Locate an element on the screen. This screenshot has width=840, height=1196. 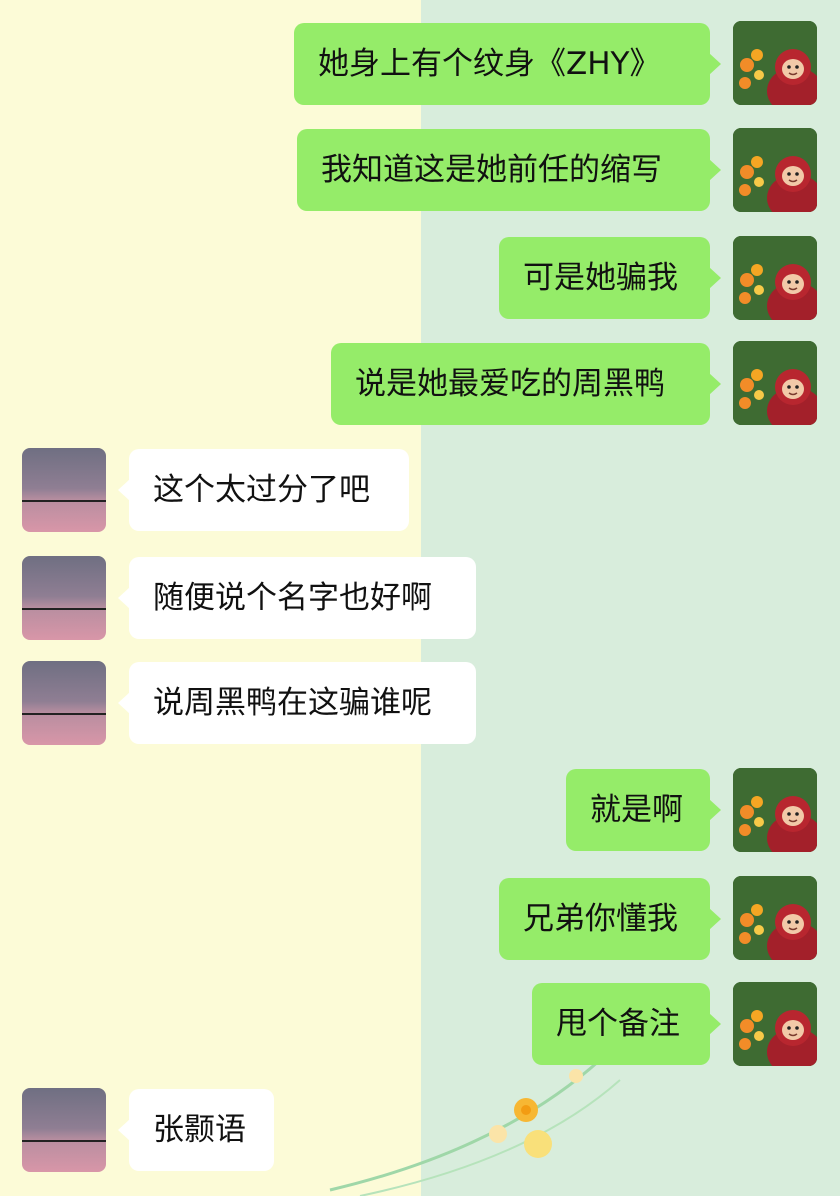
message-bubble-sent: 就是啊 is located at coordinates (643, 810).